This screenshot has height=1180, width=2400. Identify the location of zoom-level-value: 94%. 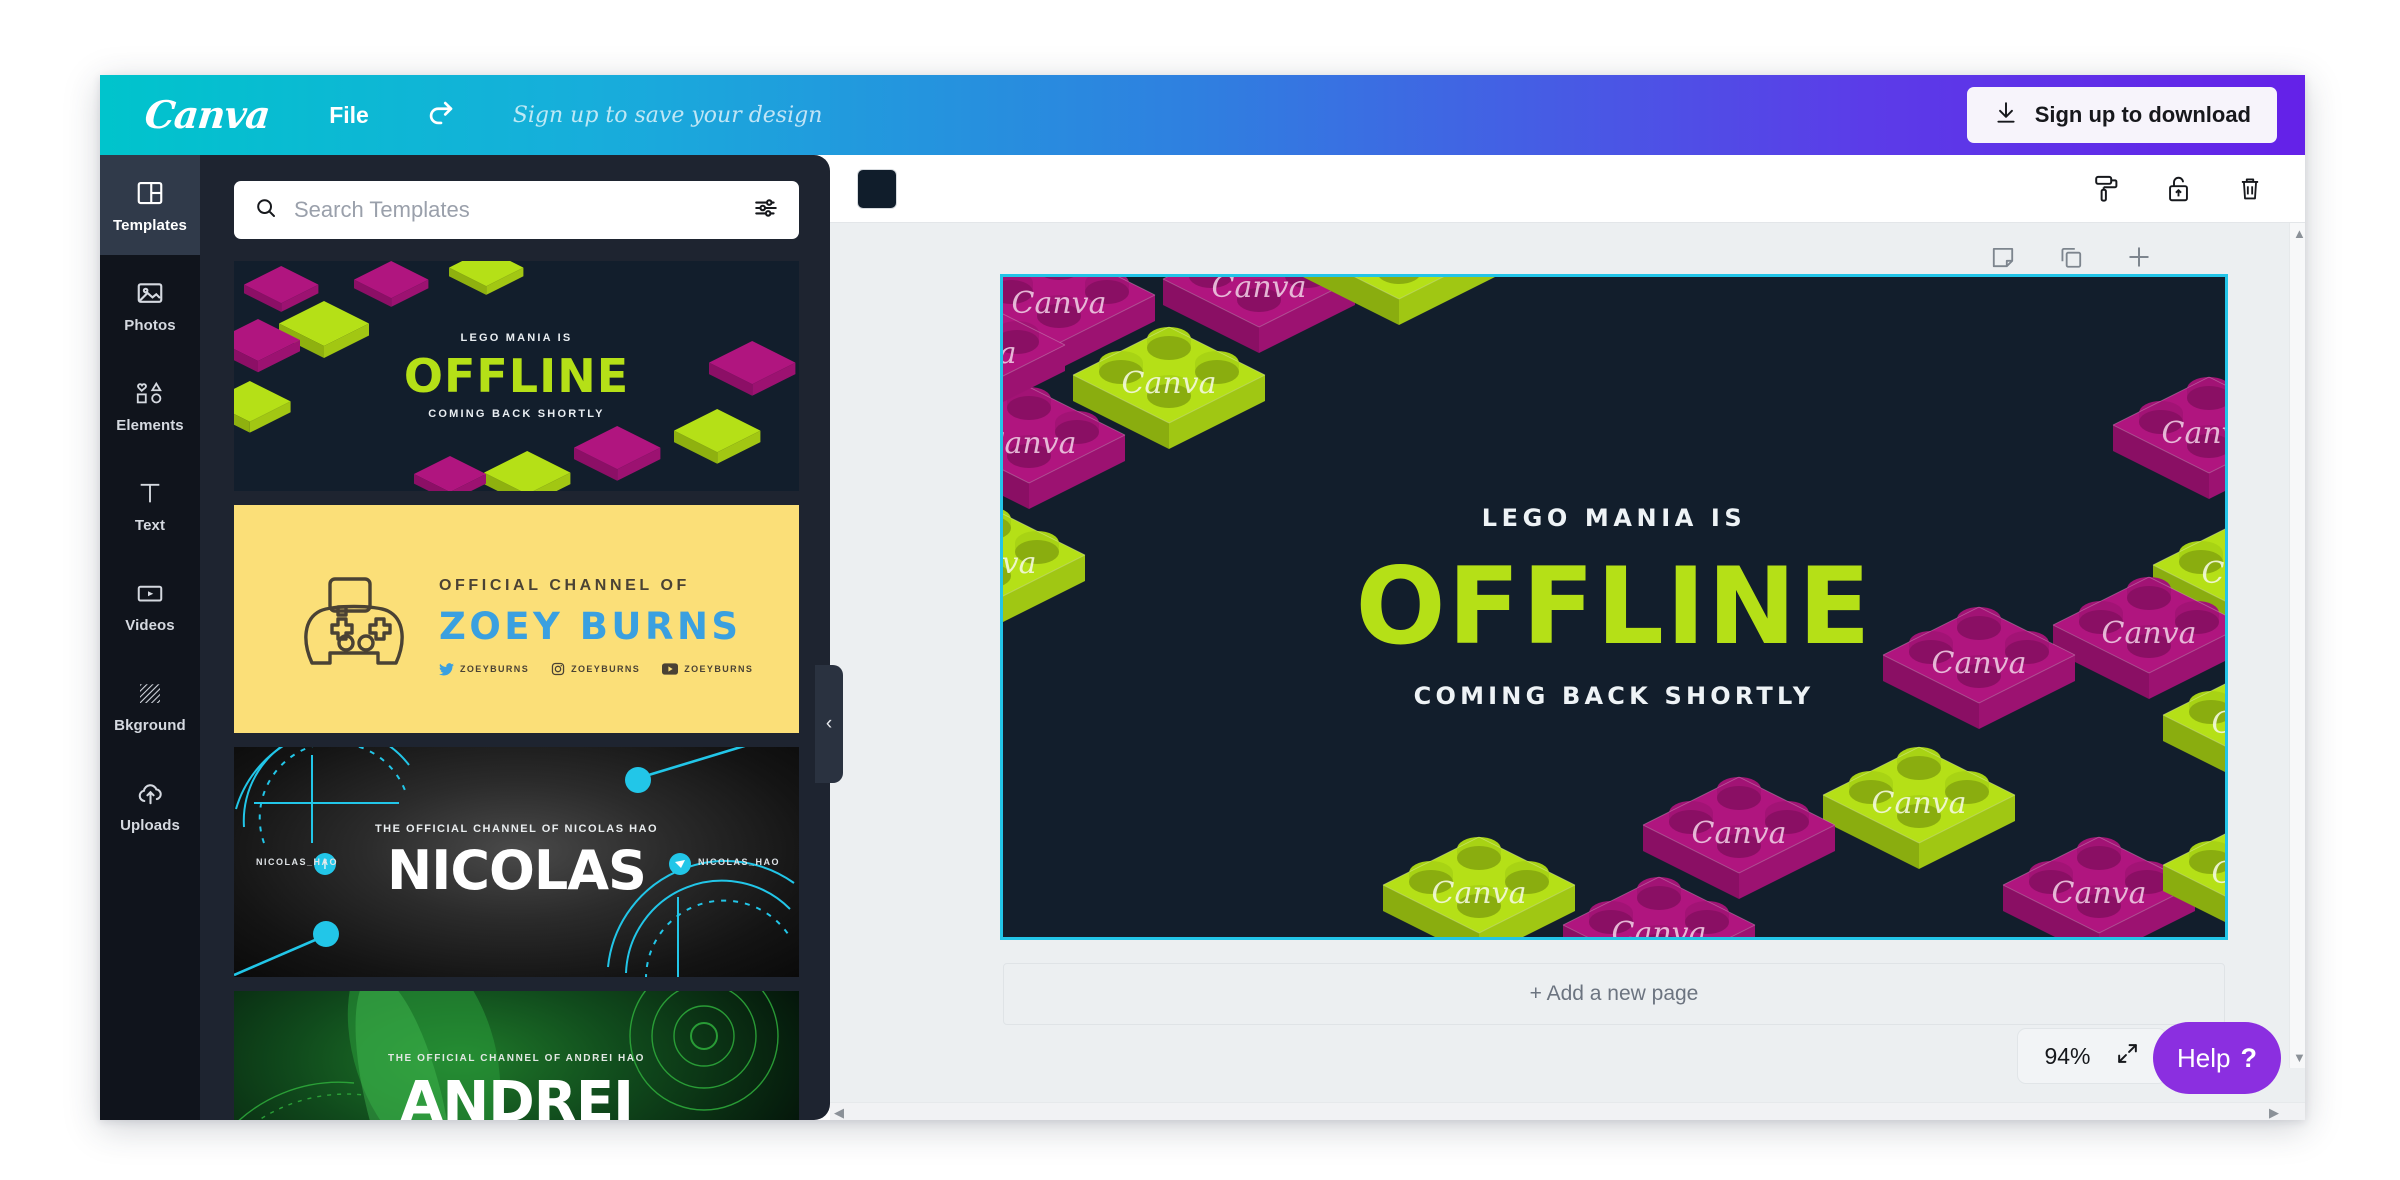
(2067, 1055).